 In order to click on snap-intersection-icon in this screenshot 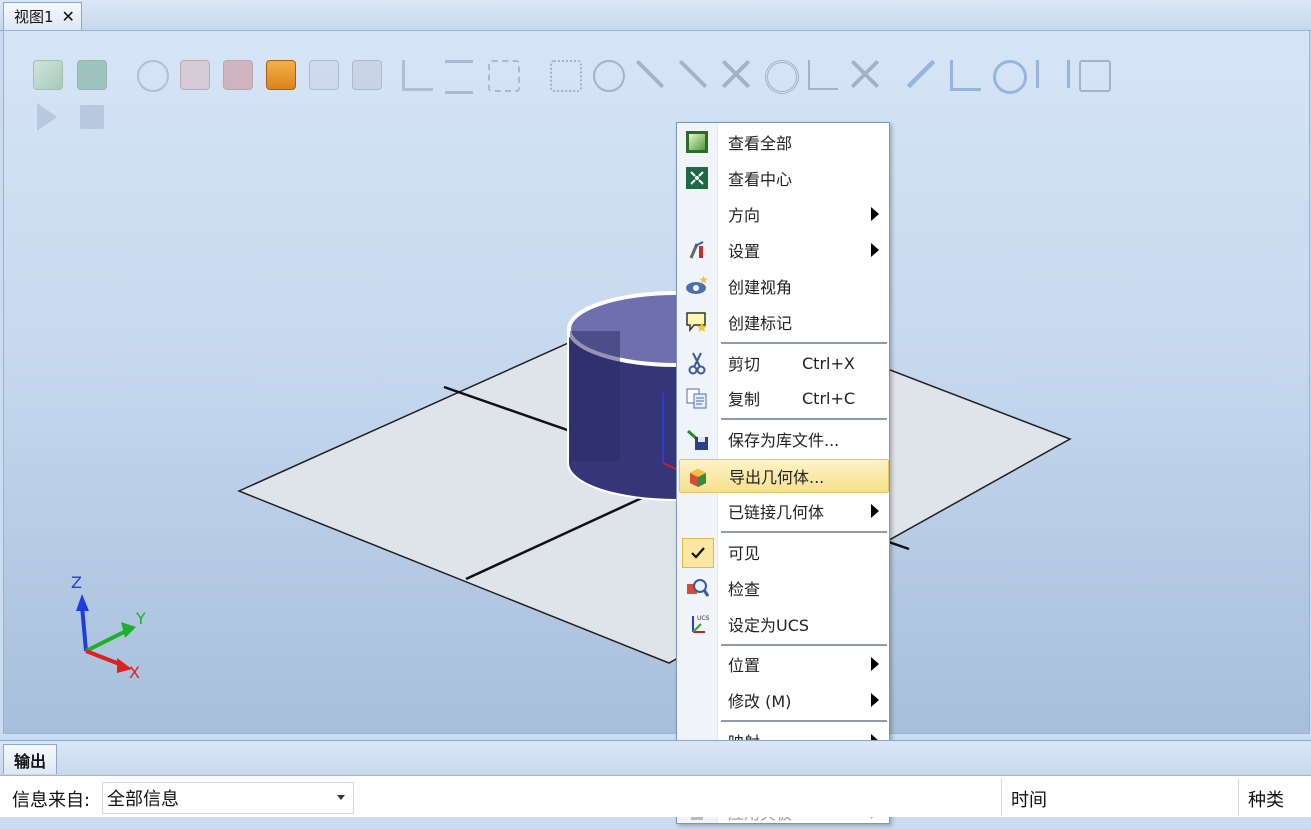, I will do `click(736, 74)`.